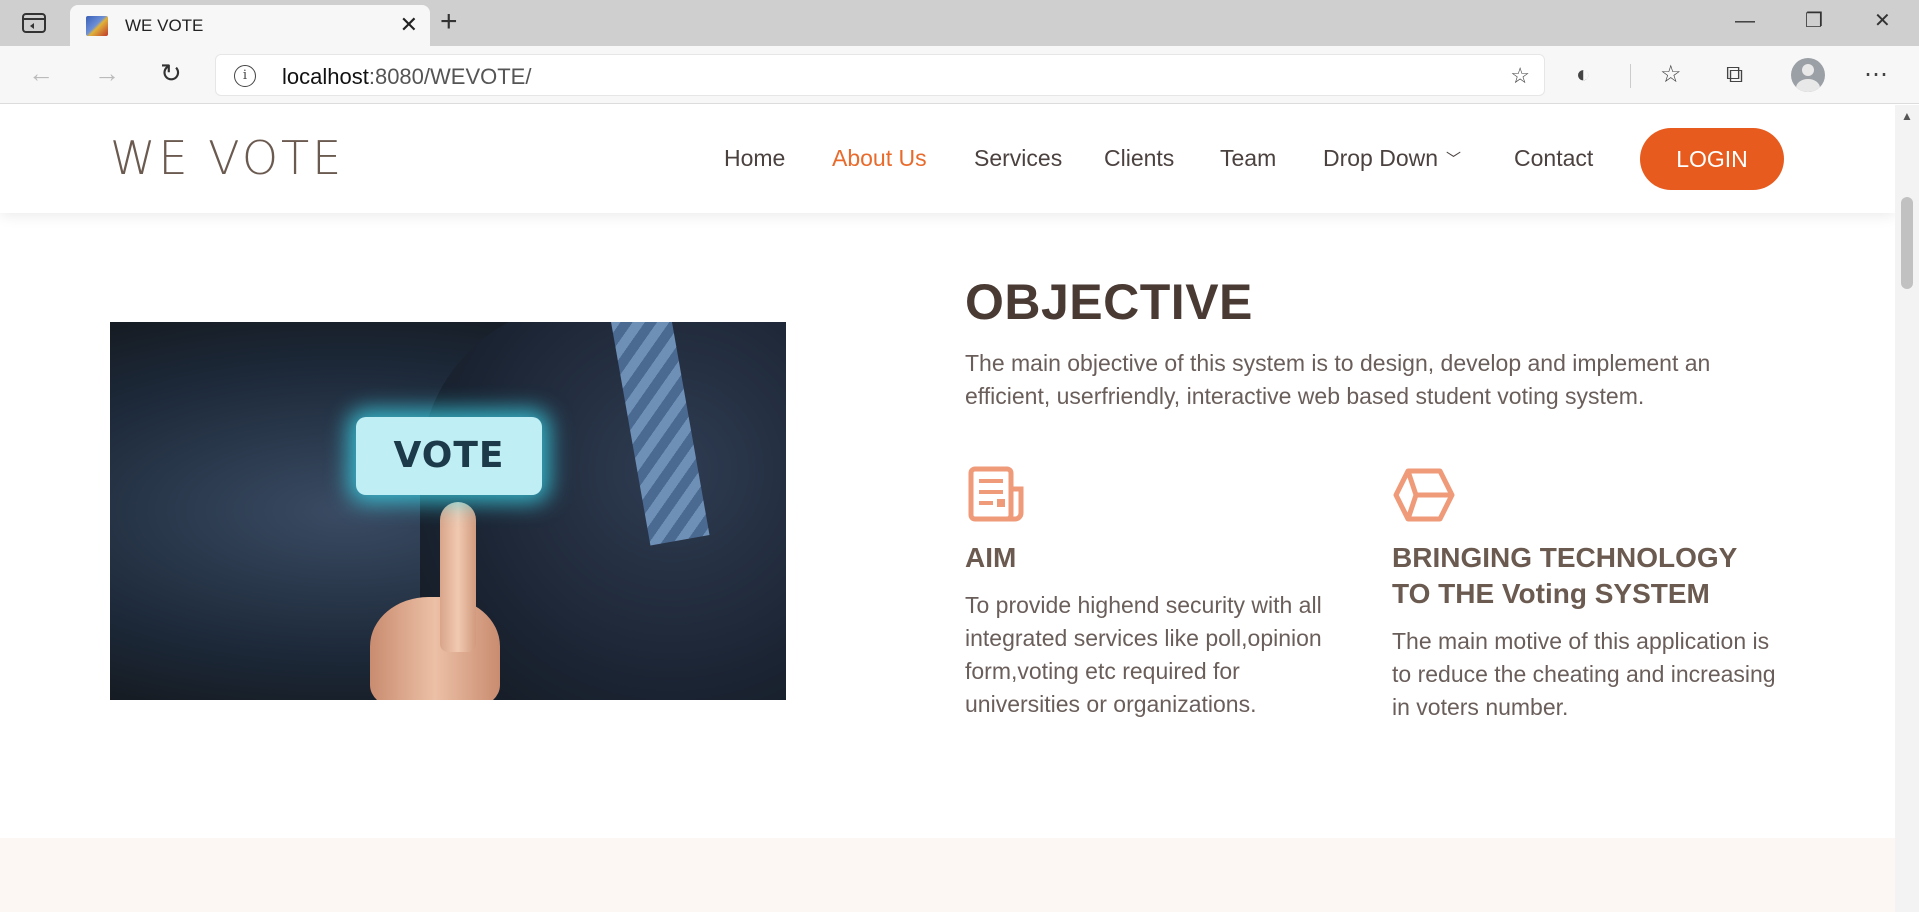 The width and height of the screenshot is (1919, 912). I want to click on page-scrollbar: ▲, so click(1907, 508).